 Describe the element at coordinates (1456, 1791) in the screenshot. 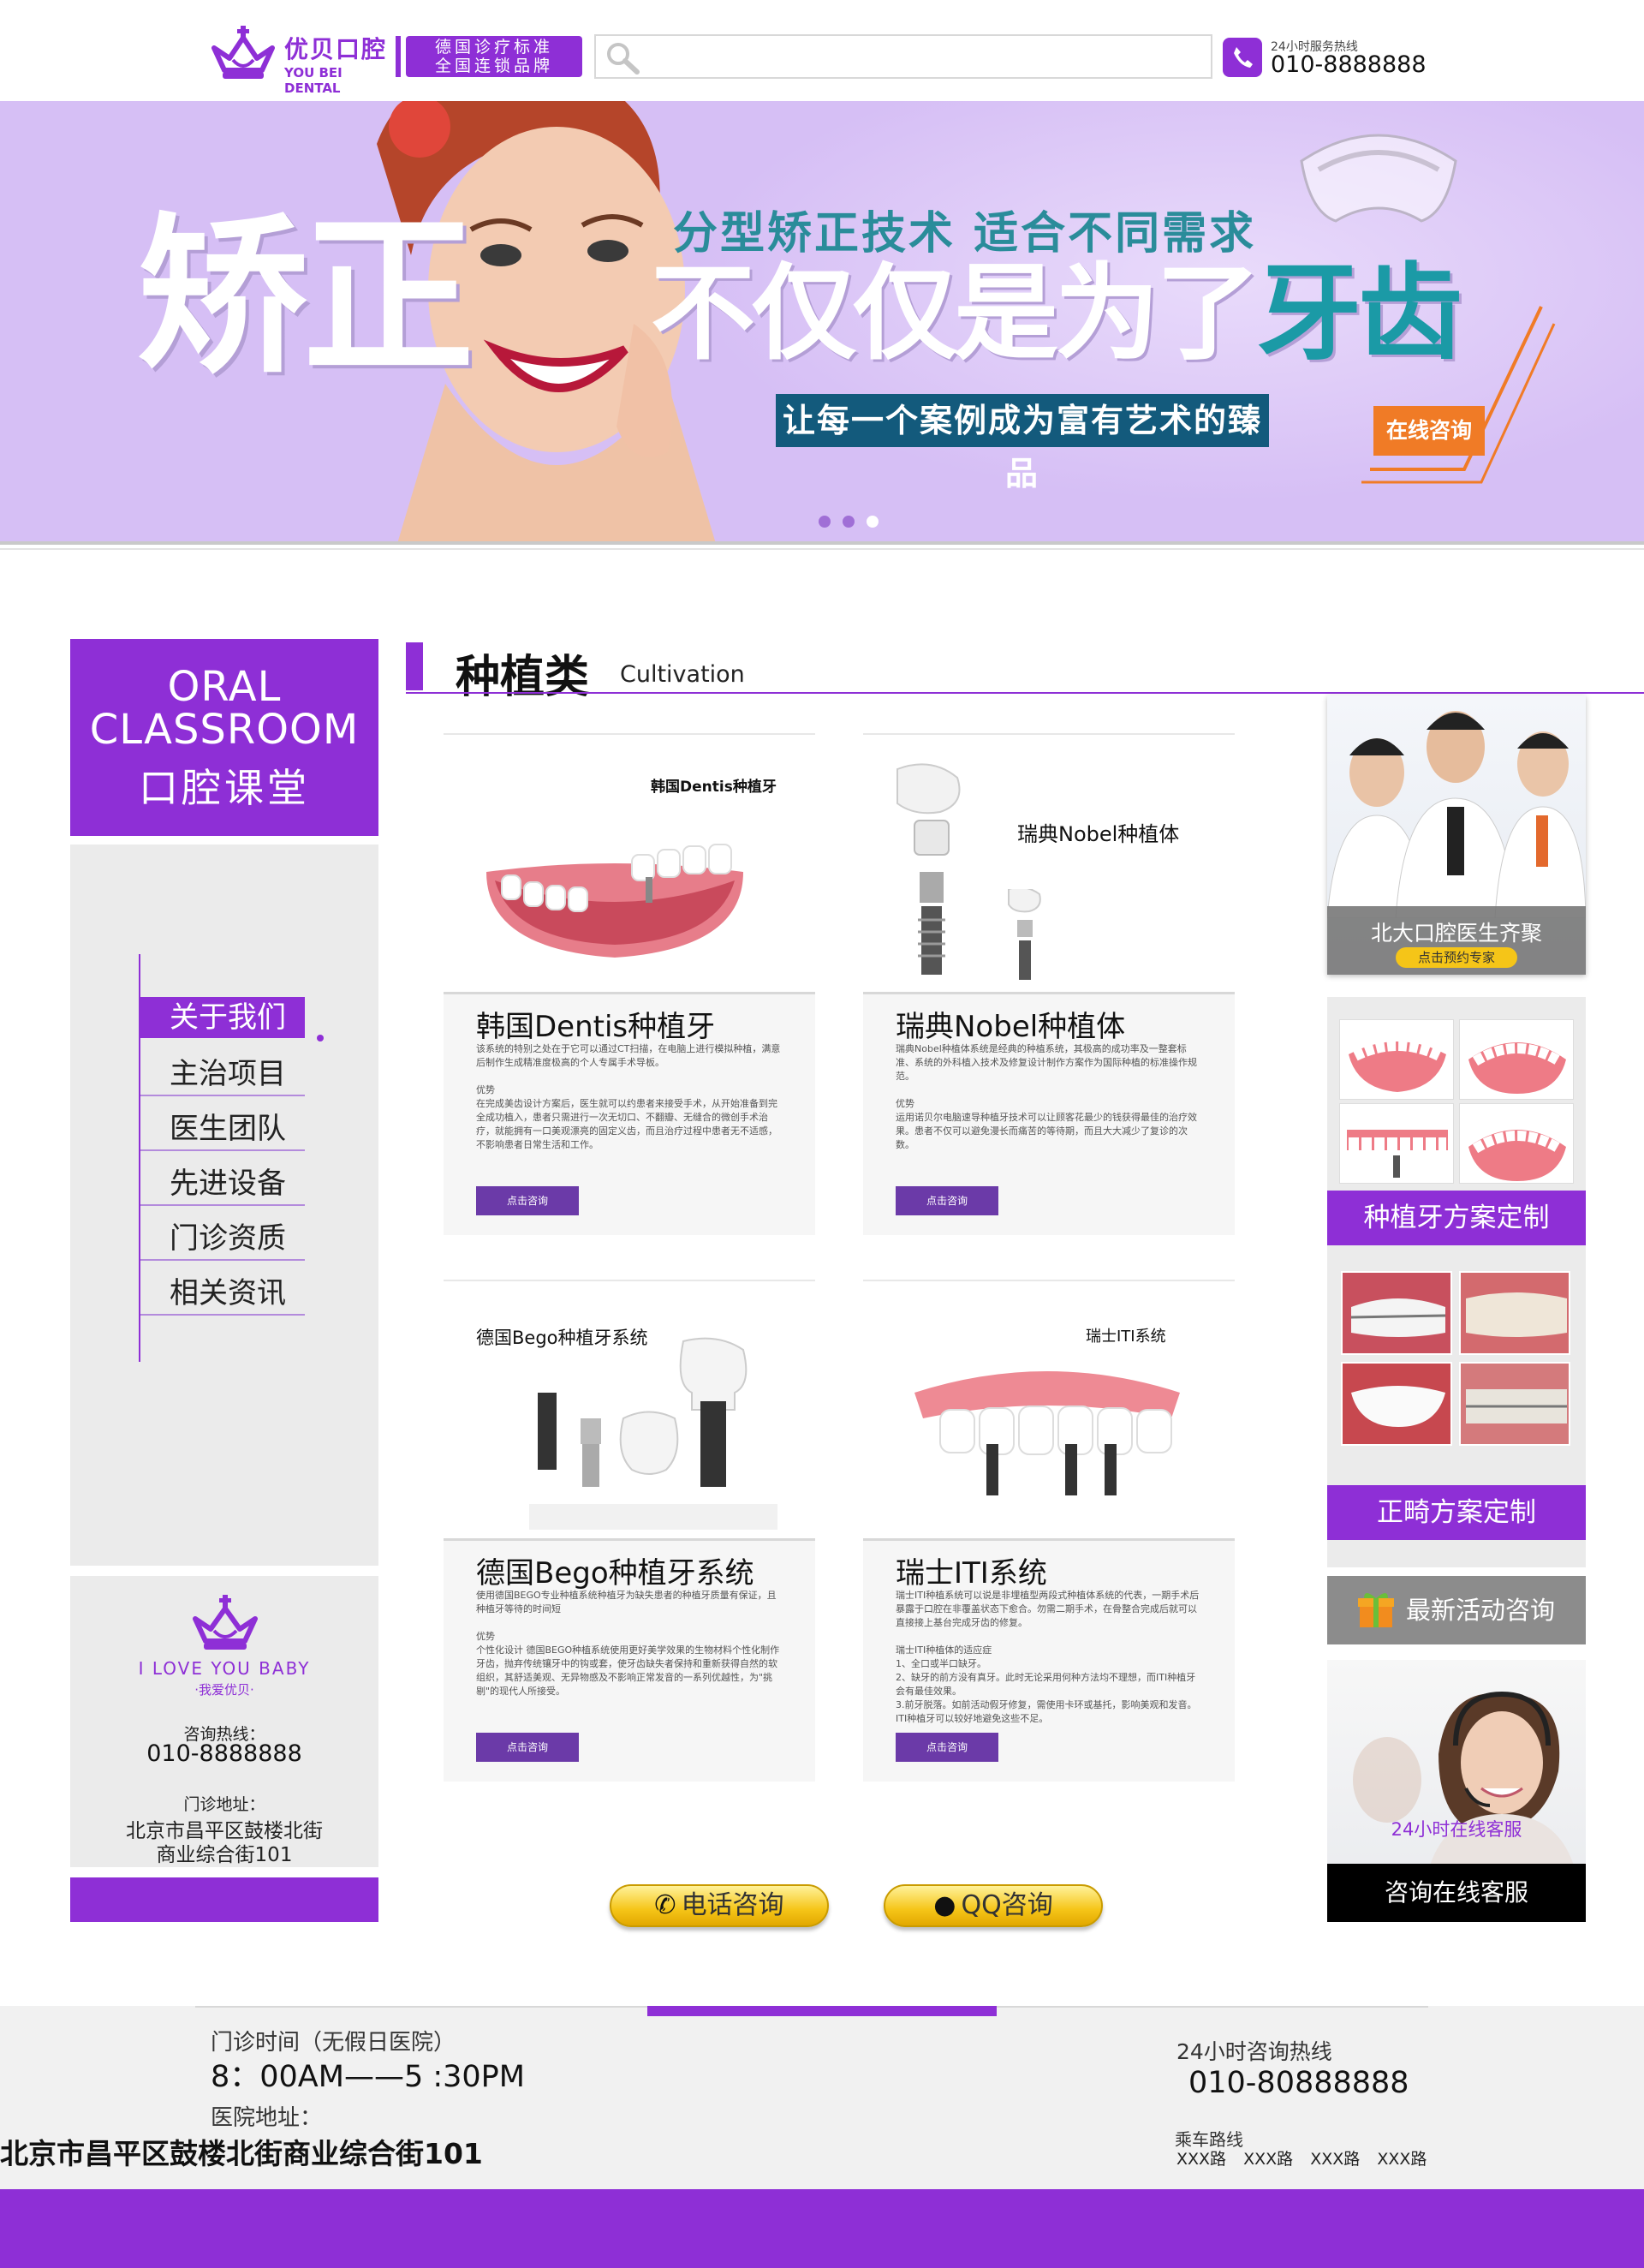

I see `online-service-panel: 24小时在线客服 咨询在线客服` at that location.